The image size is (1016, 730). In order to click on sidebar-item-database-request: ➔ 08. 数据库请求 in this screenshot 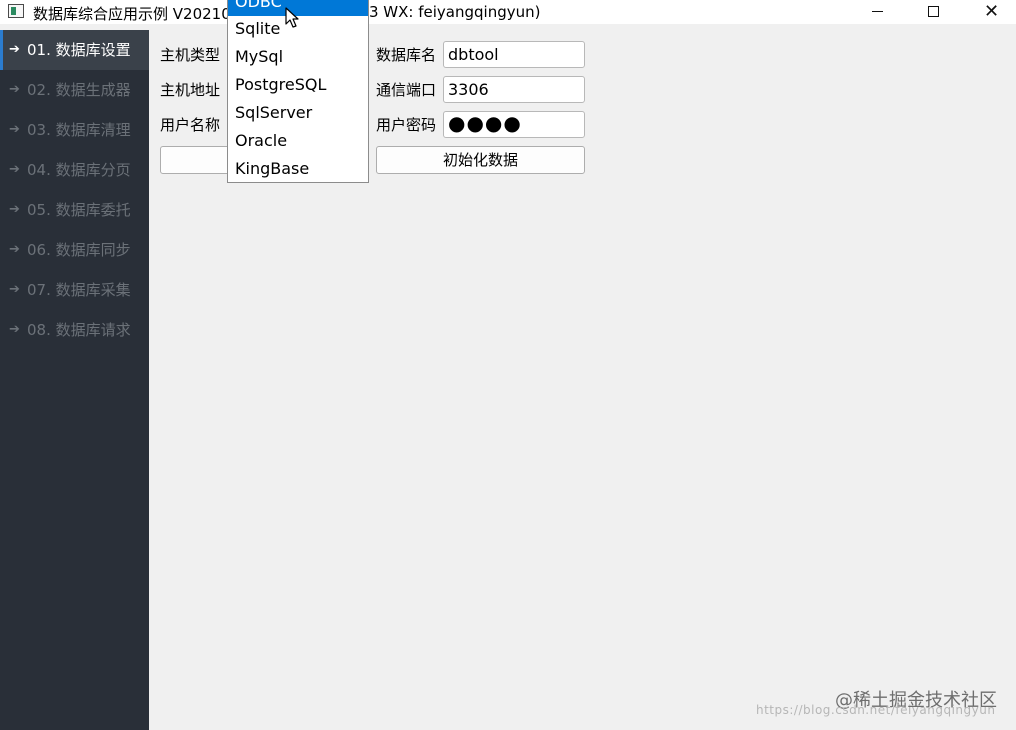, I will do `click(74, 330)`.